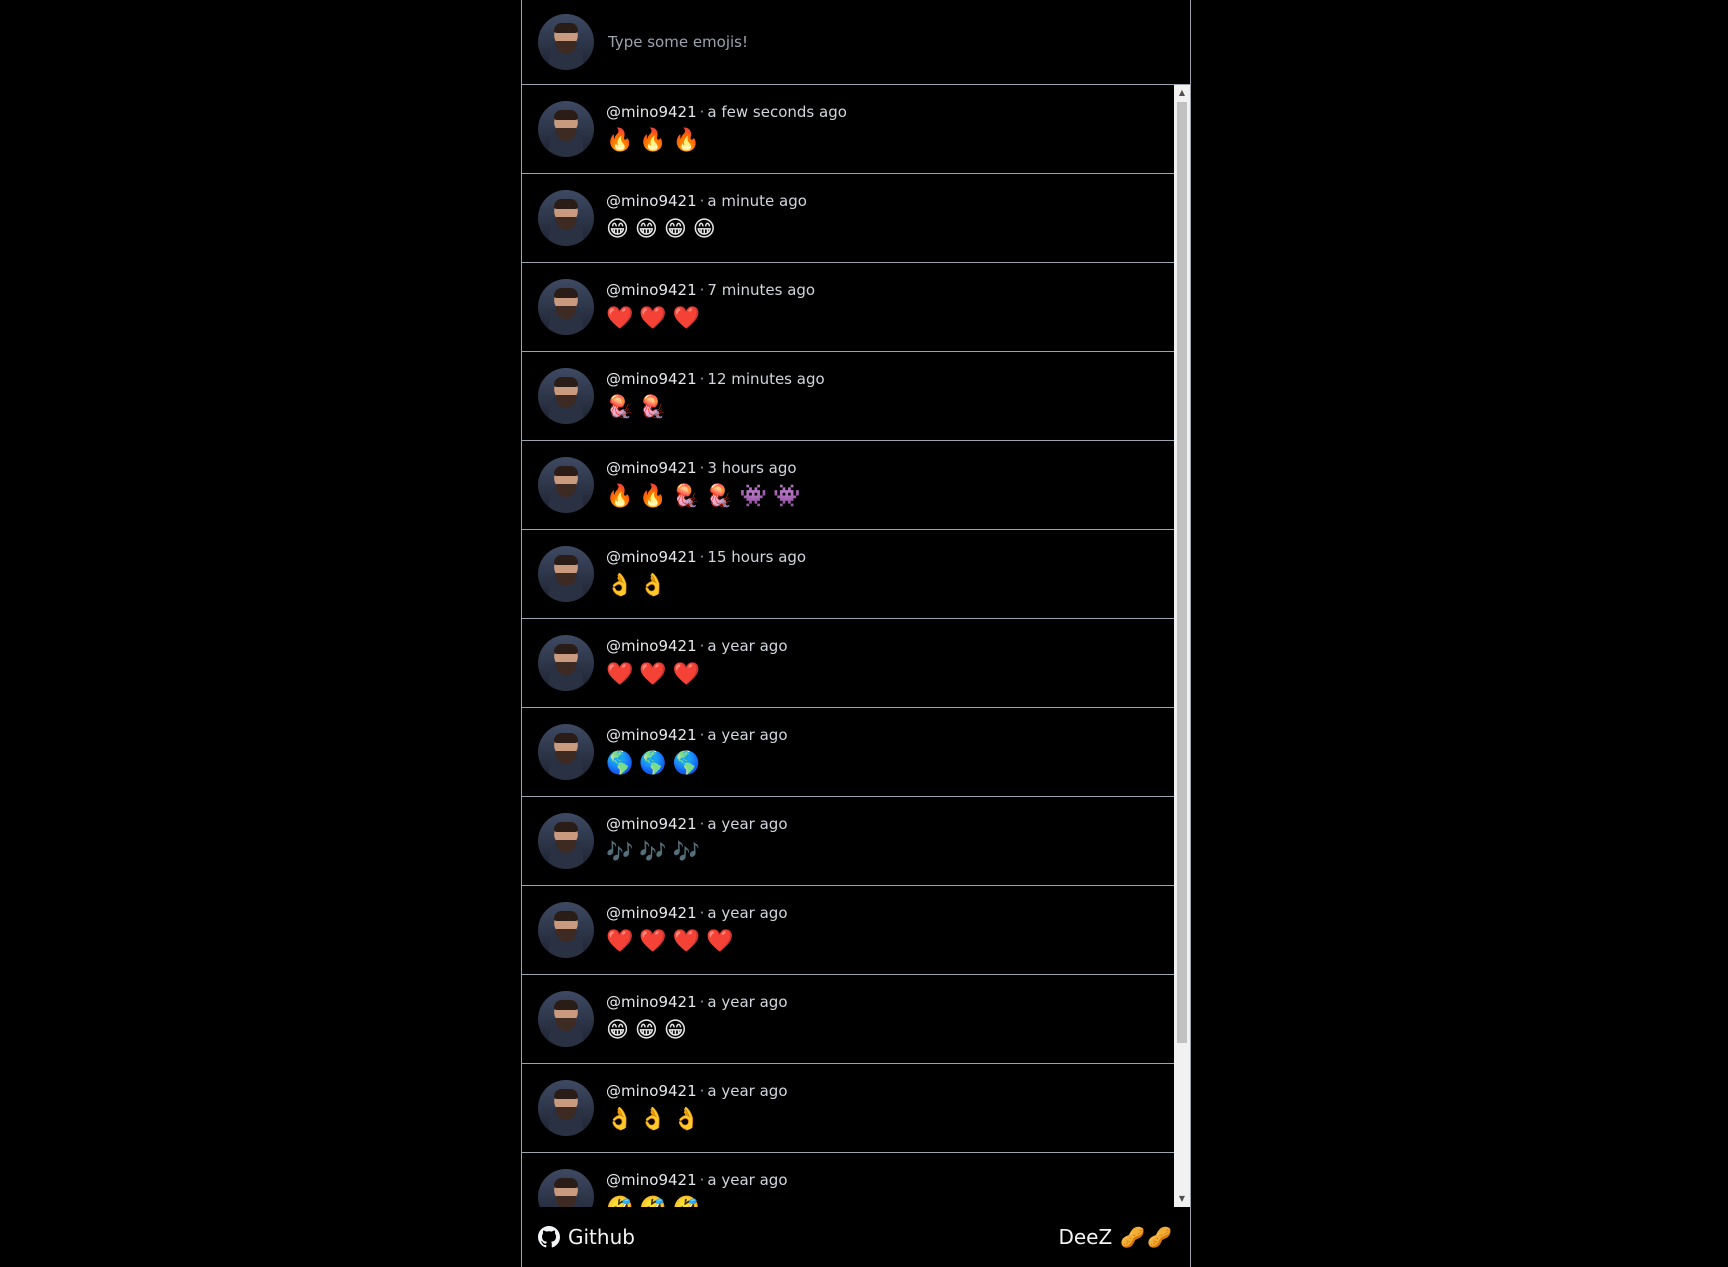 The image size is (1728, 1267). Describe the element at coordinates (656, 140) in the screenshot. I see `post-emojis: 🔥🔥🔥` at that location.